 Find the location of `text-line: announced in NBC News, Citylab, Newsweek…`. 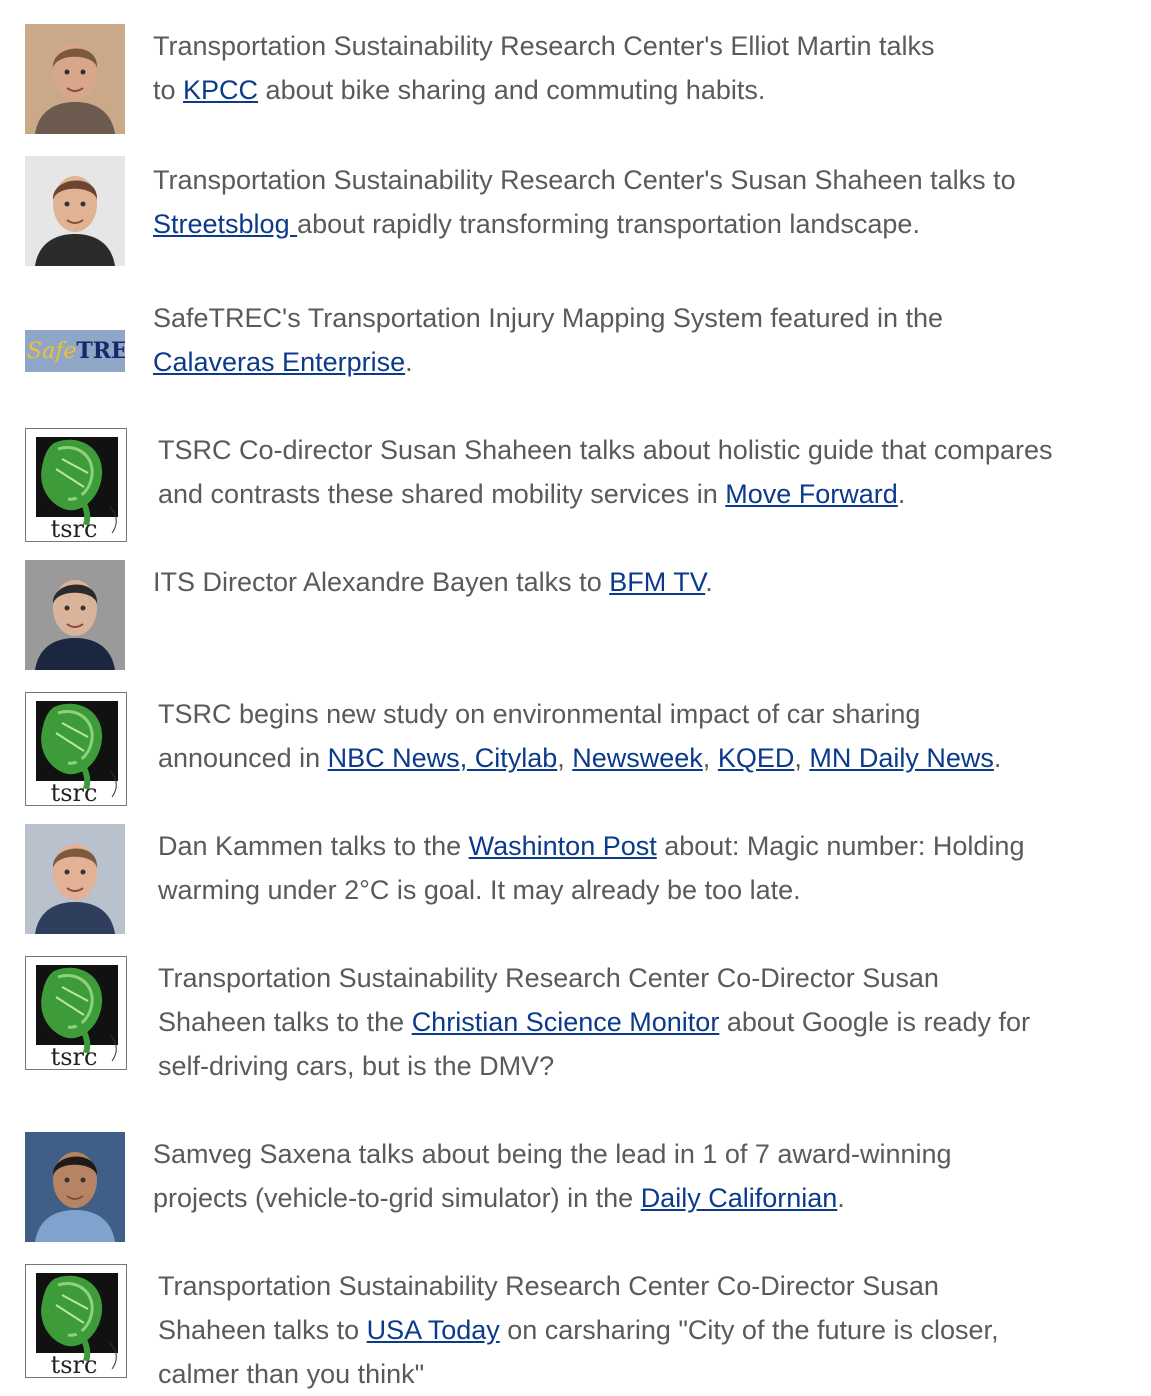

text-line: announced in NBC News, Citylab, Newsweek… is located at coordinates (579, 758).